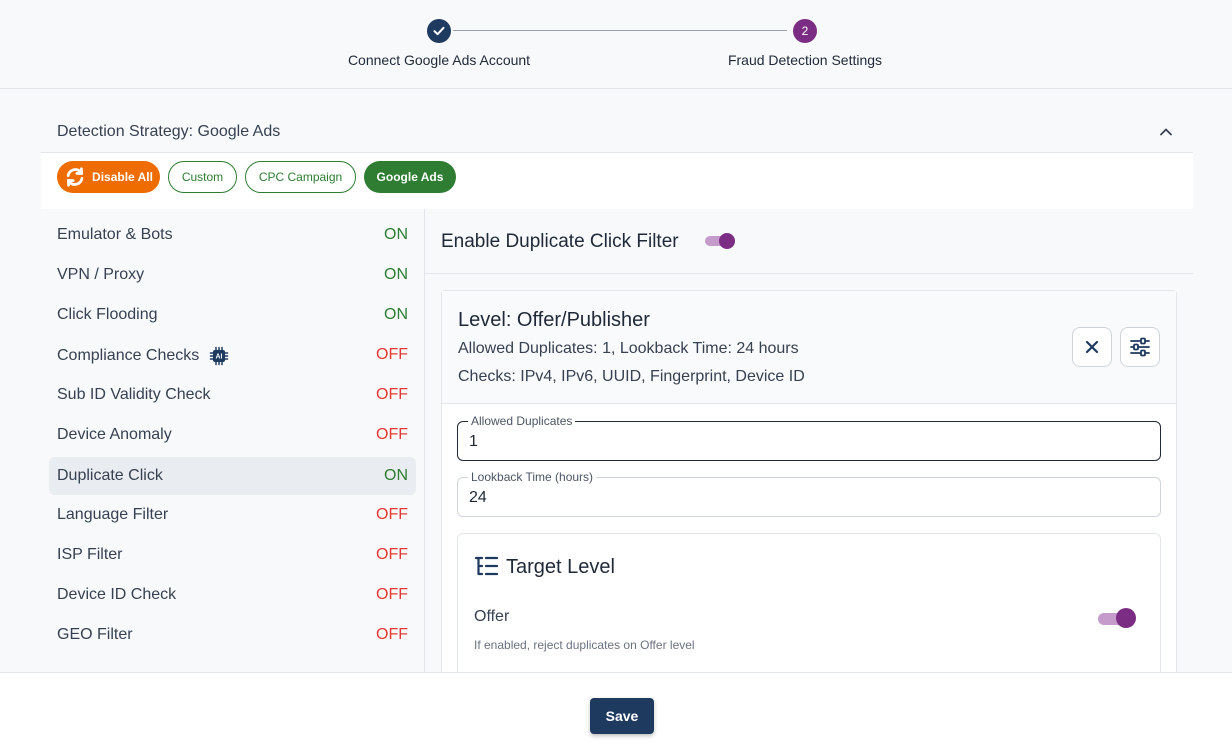 The image size is (1232, 748). What do you see at coordinates (560, 567) in the screenshot?
I see `target-level-title: Target Level` at bounding box center [560, 567].